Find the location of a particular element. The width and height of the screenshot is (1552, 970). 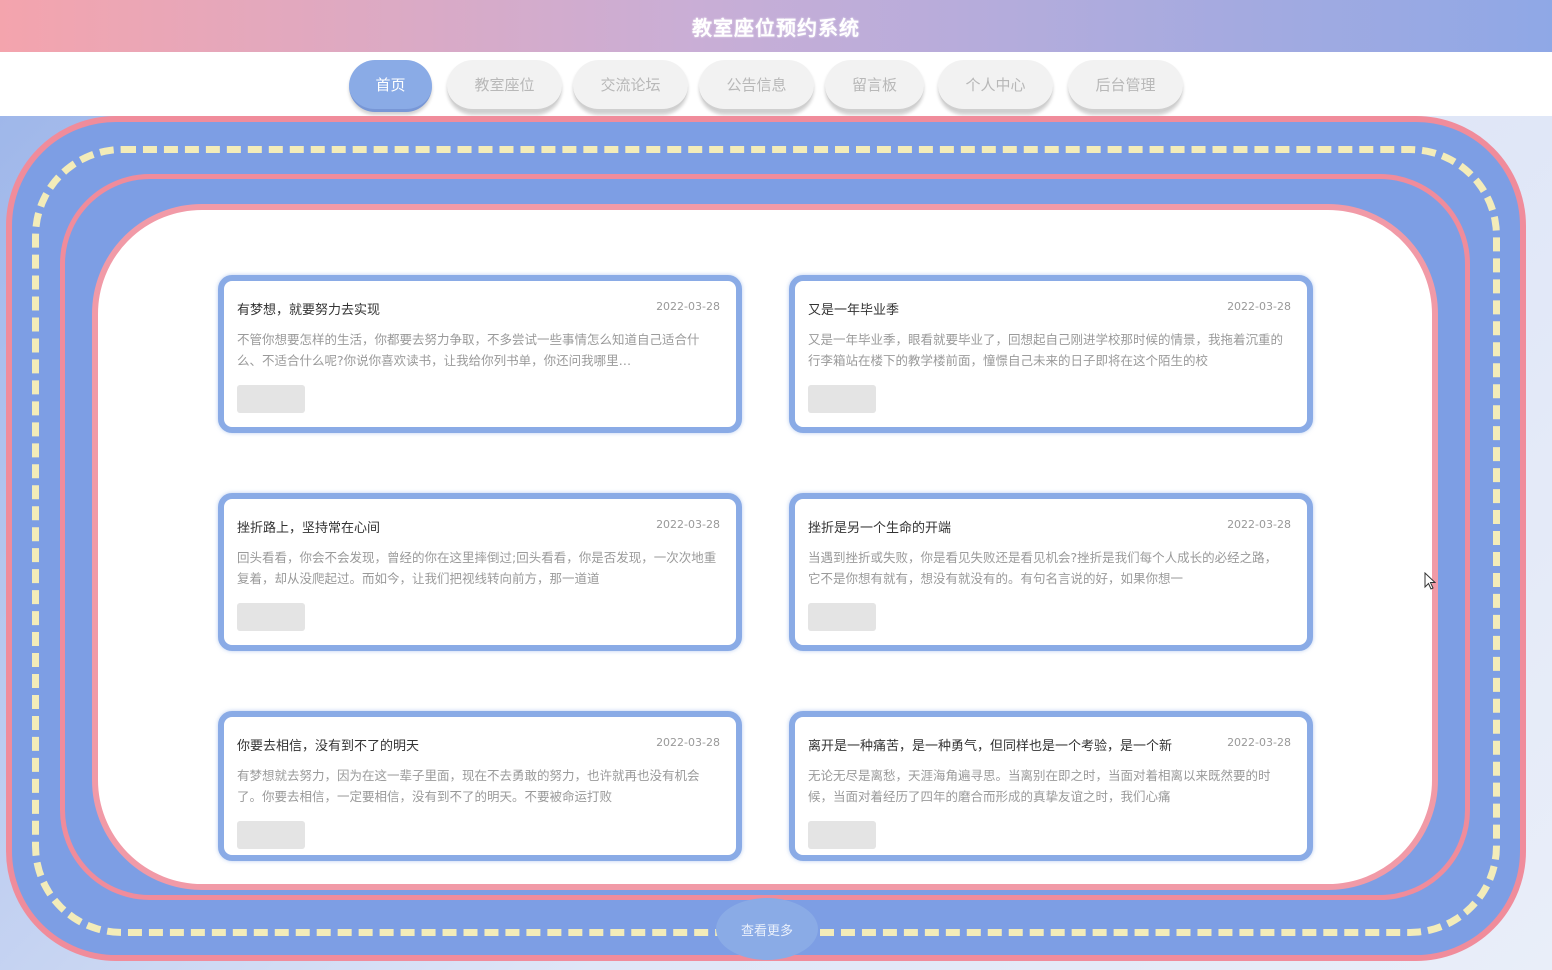

nav-bar: 首页 教室座位 交流论坛 公告信息 留言板 个人中心 后台管理 is located at coordinates (776, 84).